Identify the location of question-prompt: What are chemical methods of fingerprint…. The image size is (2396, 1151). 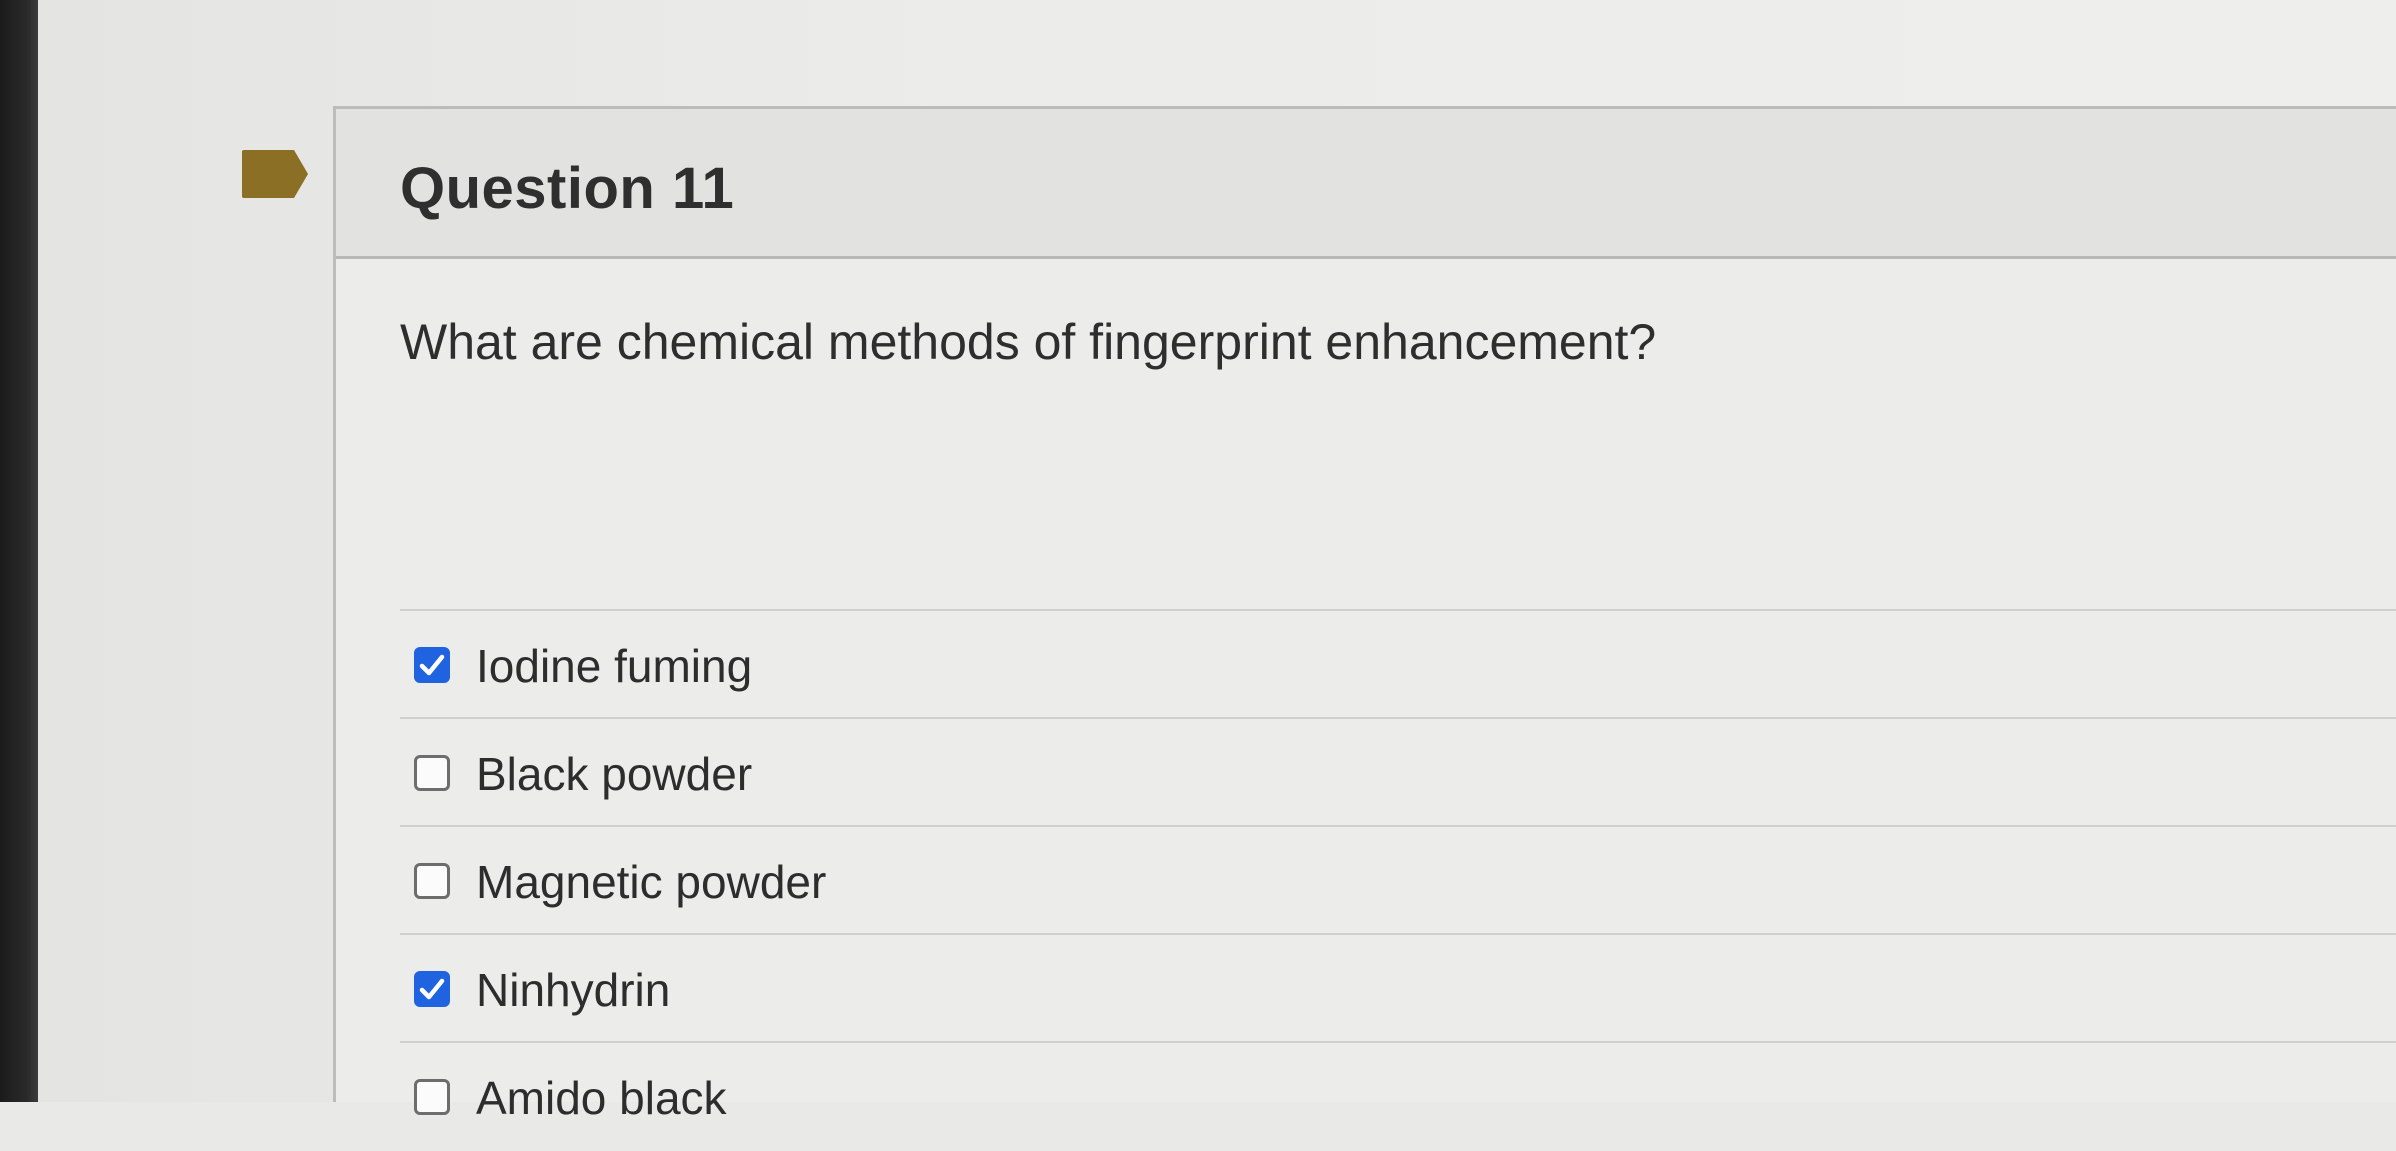
(1028, 342).